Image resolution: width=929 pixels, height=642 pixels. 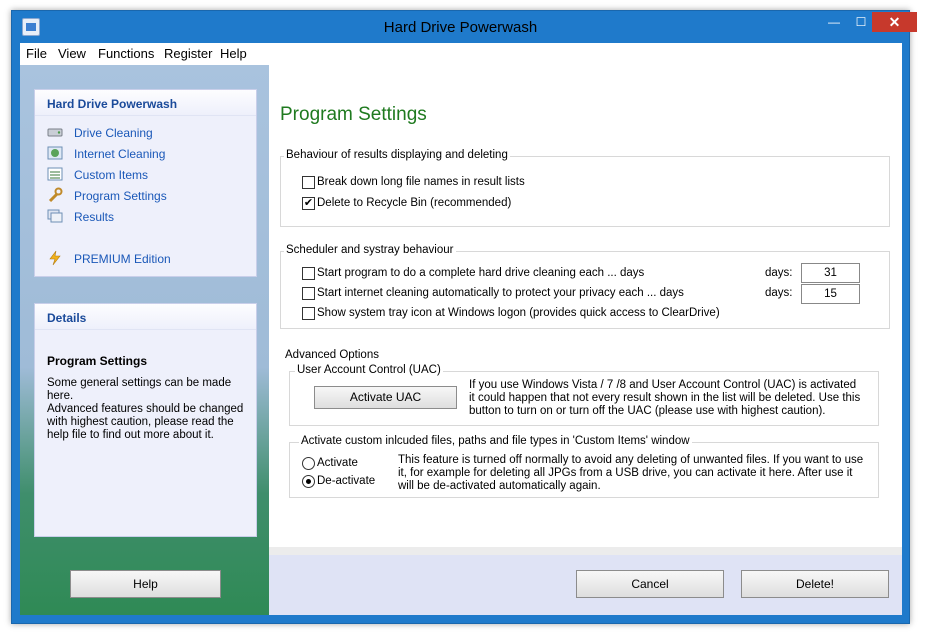 I want to click on delete-button: Delete!, so click(x=815, y=584).